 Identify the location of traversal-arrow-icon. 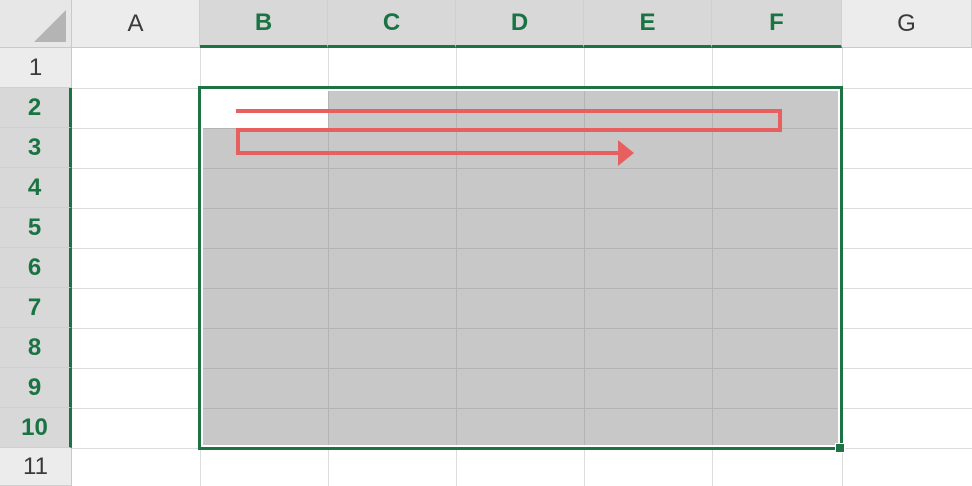
(509, 137).